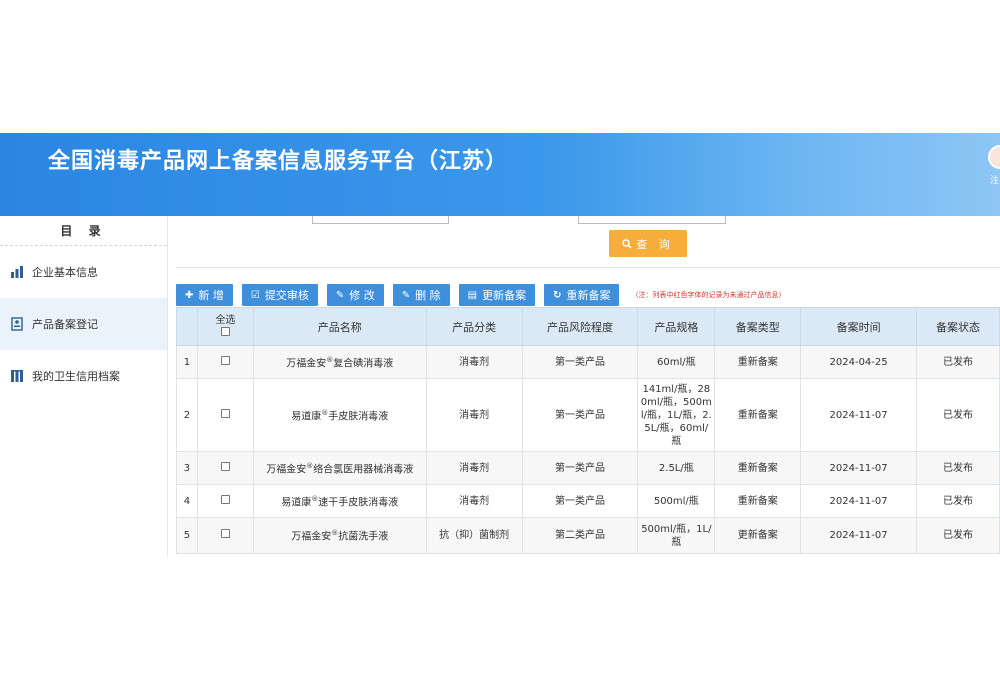 The width and height of the screenshot is (1000, 692). Describe the element at coordinates (380, 220) in the screenshot. I see `filter-input` at that location.